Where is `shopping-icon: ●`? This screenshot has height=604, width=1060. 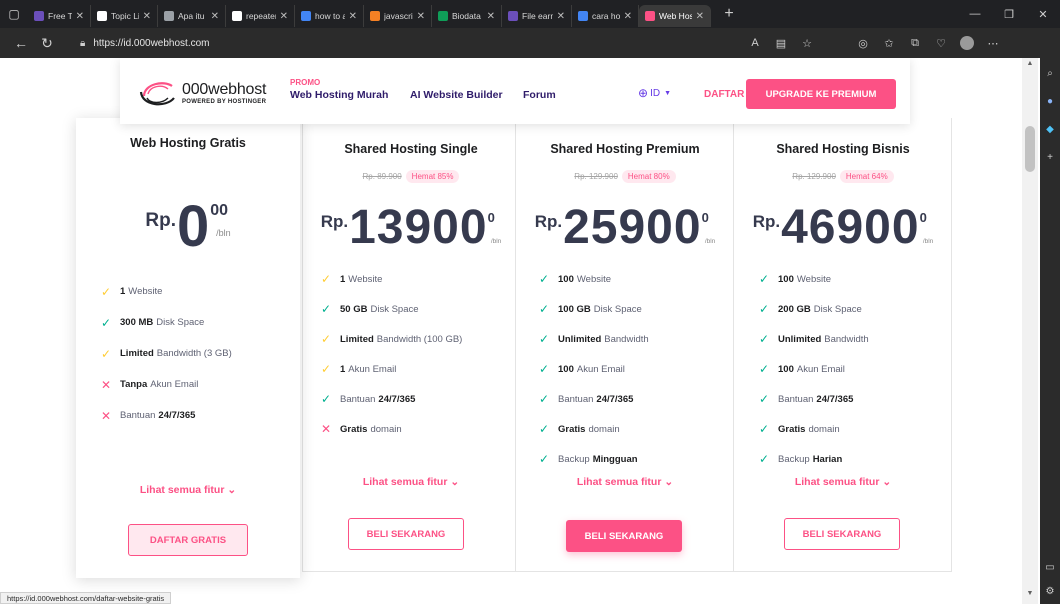
shopping-icon: ● is located at coordinates (1050, 101).